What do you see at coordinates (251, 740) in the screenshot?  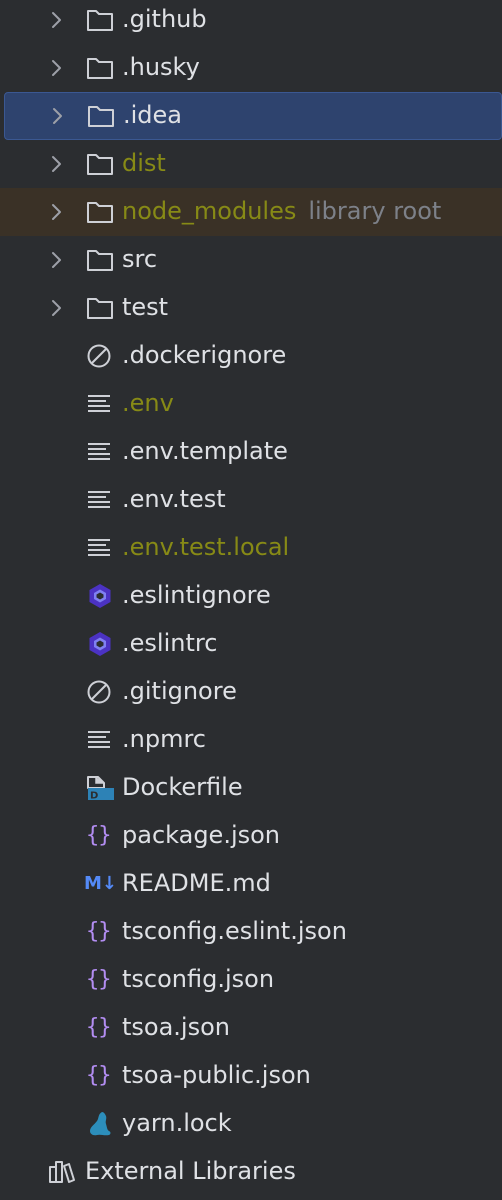 I see `tree-item-npmrc-file: .npmrc` at bounding box center [251, 740].